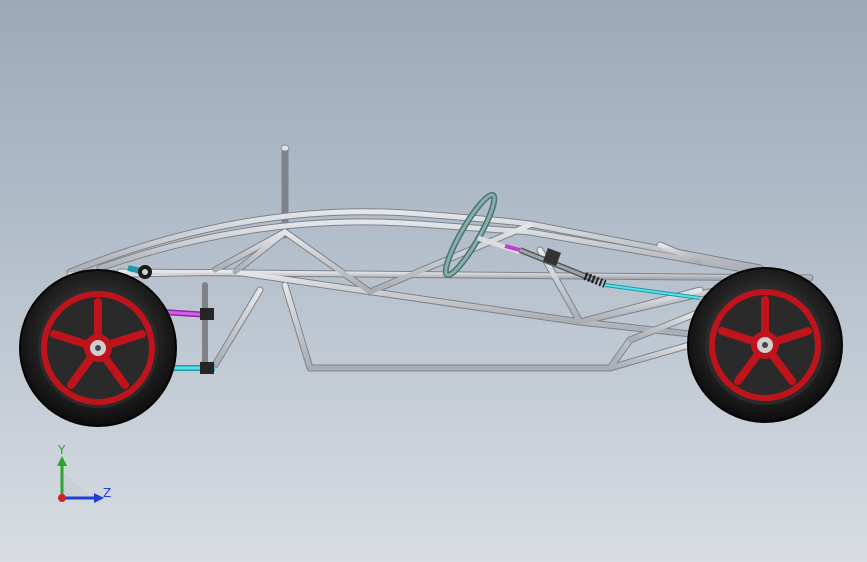 The width and height of the screenshot is (867, 562). Describe the element at coordinates (98, 348) in the screenshot. I see `front-wheel` at that location.